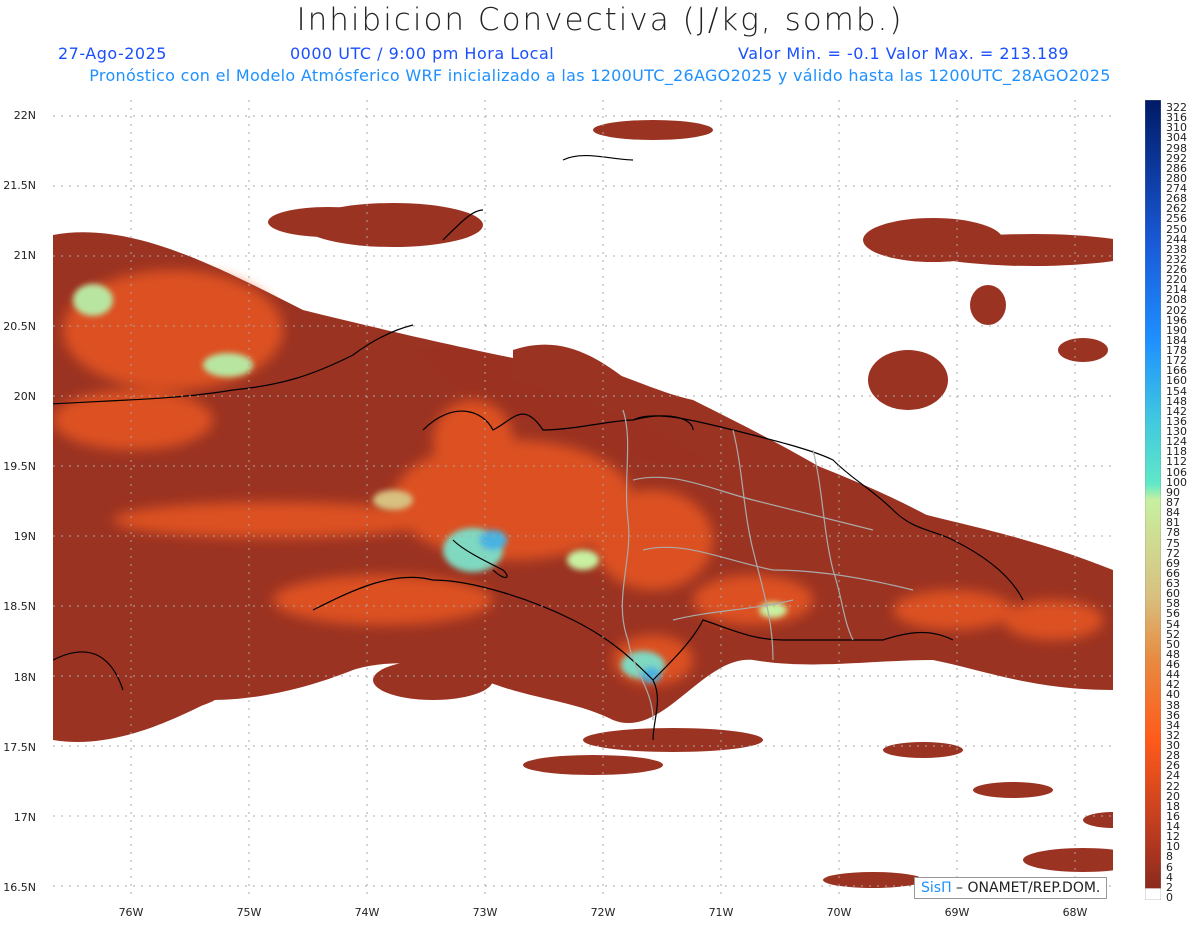 This screenshot has width=1200, height=927. What do you see at coordinates (112, 53) in the screenshot?
I see `forecast-date: 27-Ago-2025` at bounding box center [112, 53].